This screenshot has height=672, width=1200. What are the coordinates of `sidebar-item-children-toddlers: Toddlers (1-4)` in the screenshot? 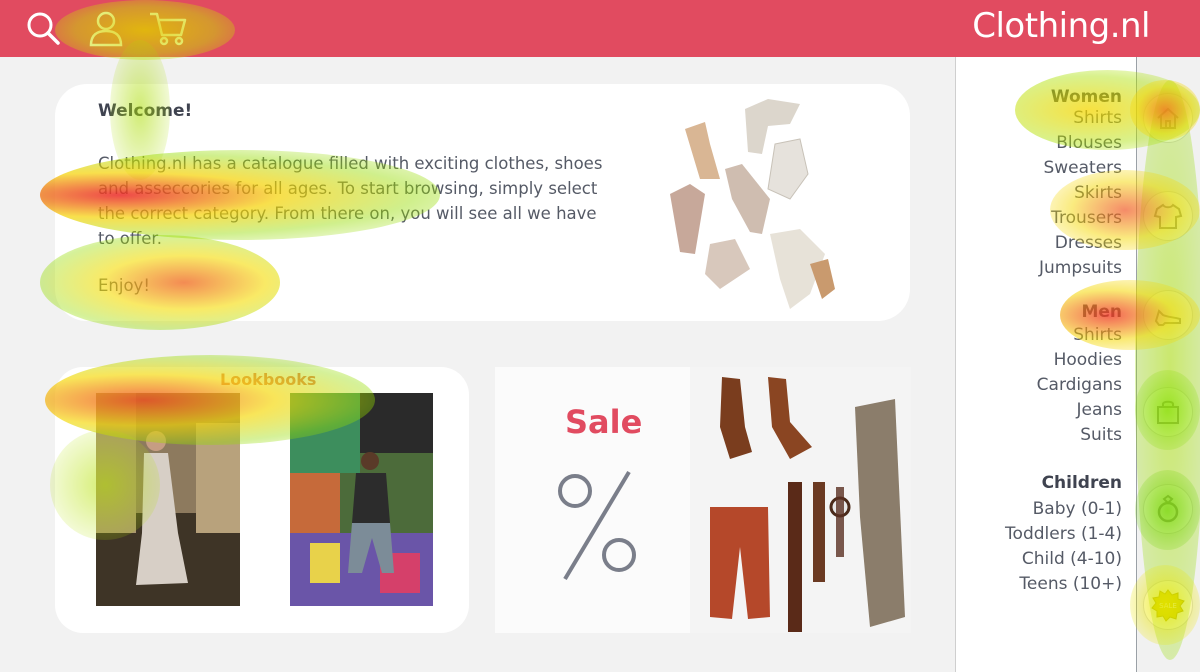 It's located at (1063, 534).